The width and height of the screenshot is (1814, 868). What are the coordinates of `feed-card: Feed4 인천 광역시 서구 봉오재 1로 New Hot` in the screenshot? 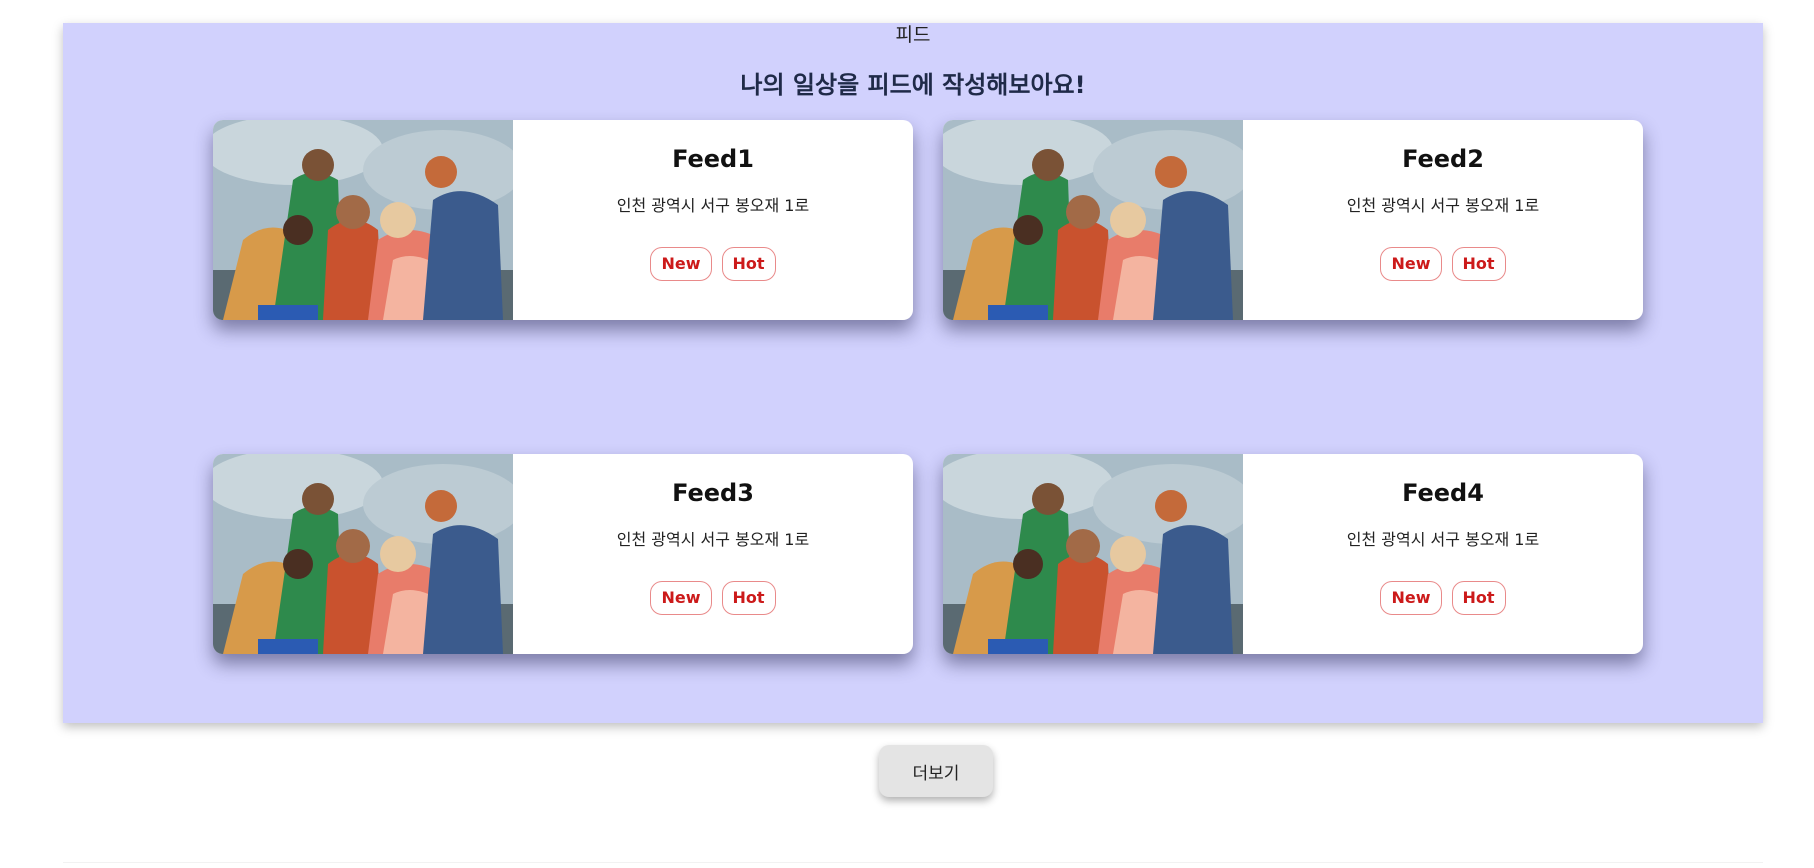 It's located at (1293, 554).